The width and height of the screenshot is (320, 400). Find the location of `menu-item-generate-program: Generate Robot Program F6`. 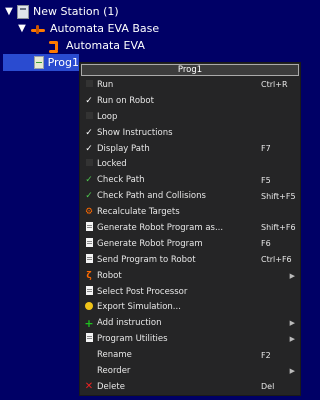

menu-item-generate-program: Generate Robot Program F6 is located at coordinates (190, 244).